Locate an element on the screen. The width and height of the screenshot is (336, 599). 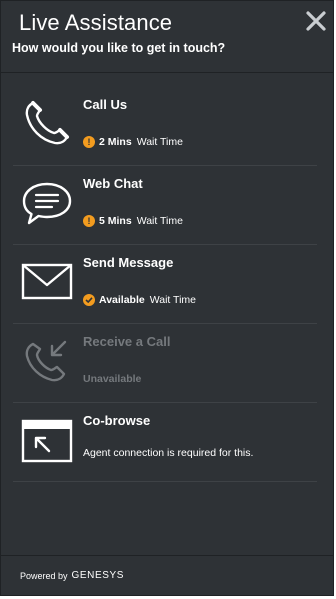
option-status: Unavailable is located at coordinates (114, 379).